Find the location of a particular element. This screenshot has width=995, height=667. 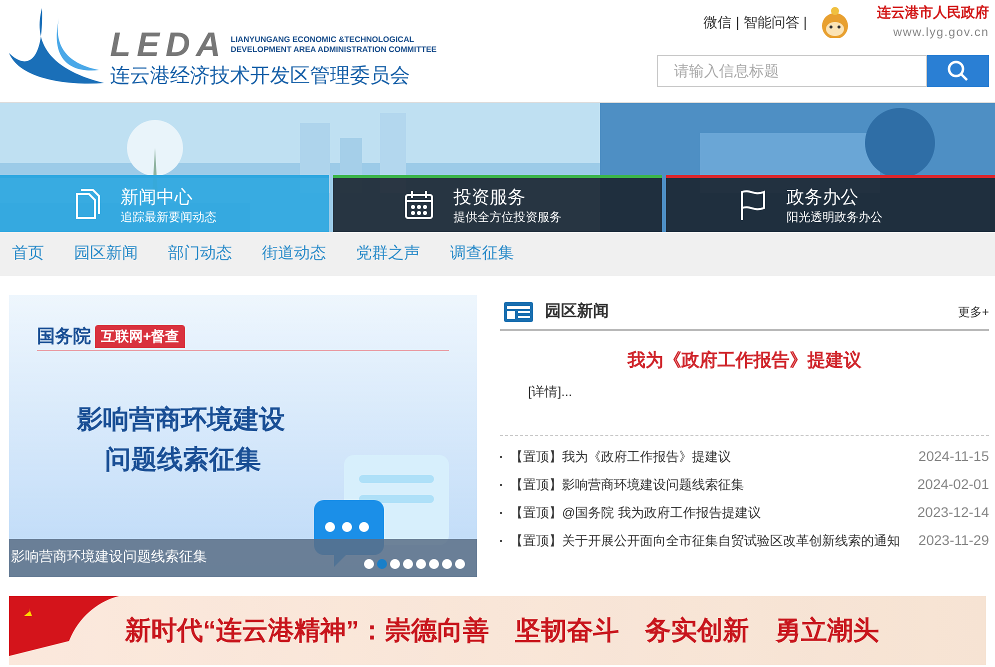

category-tile: 投资服务 提供全方位投资服务 is located at coordinates (497, 203).